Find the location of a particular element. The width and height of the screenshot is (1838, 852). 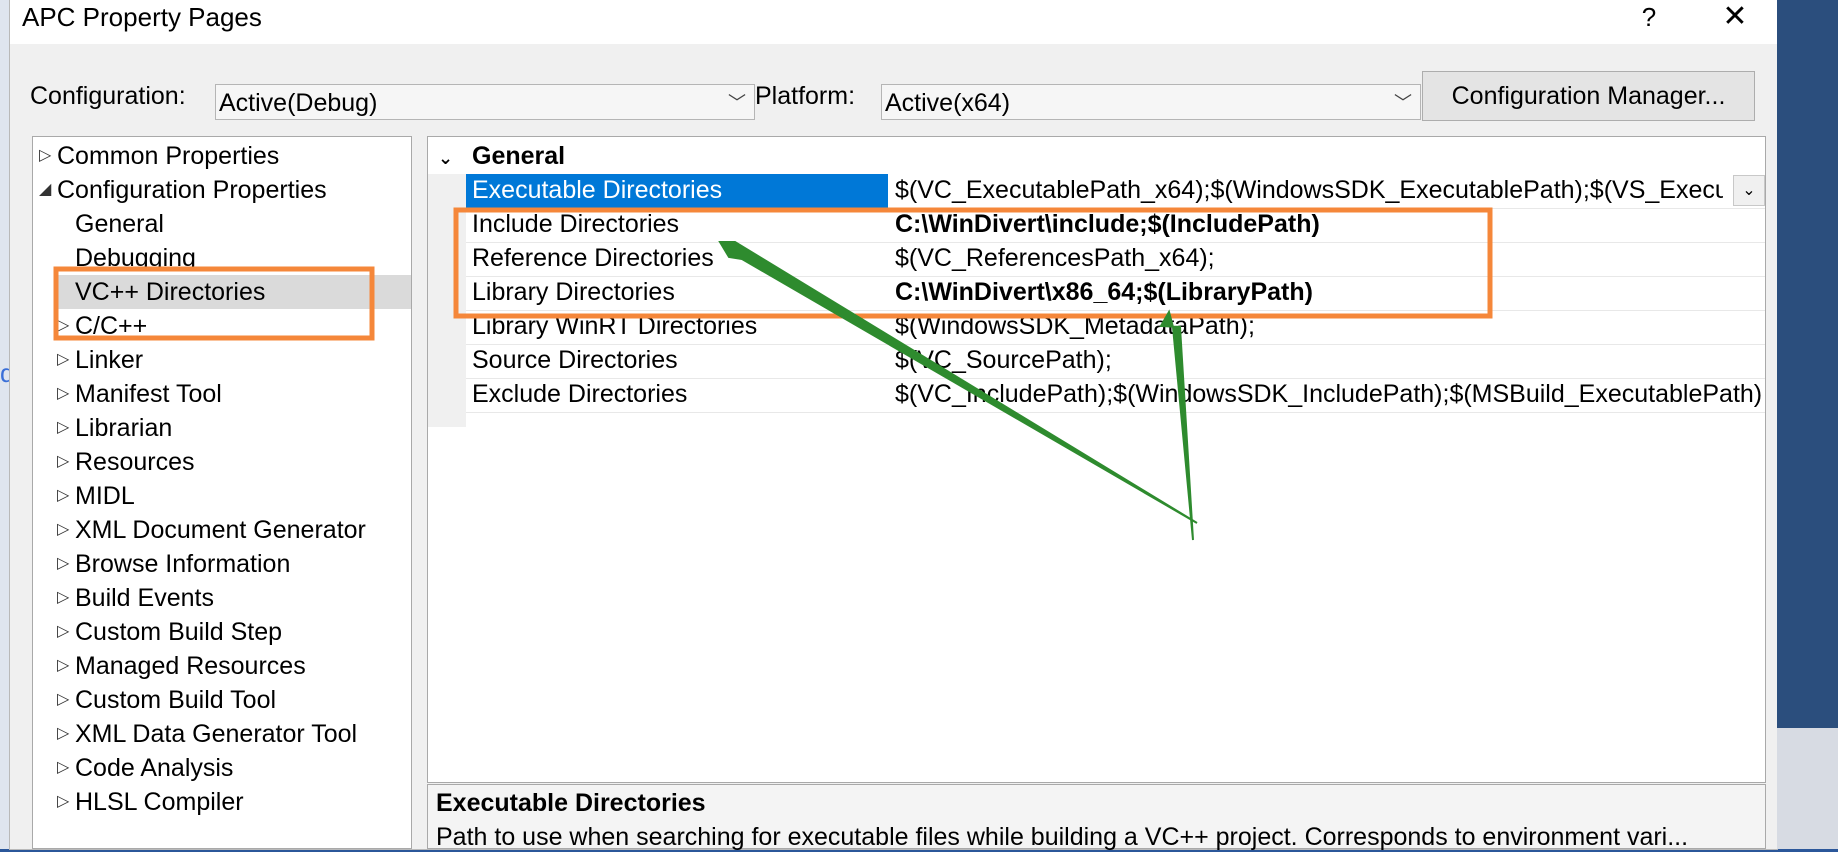

property-value: C:\WinDivert\x86_64;$(LibraryPath) is located at coordinates (1330, 293).